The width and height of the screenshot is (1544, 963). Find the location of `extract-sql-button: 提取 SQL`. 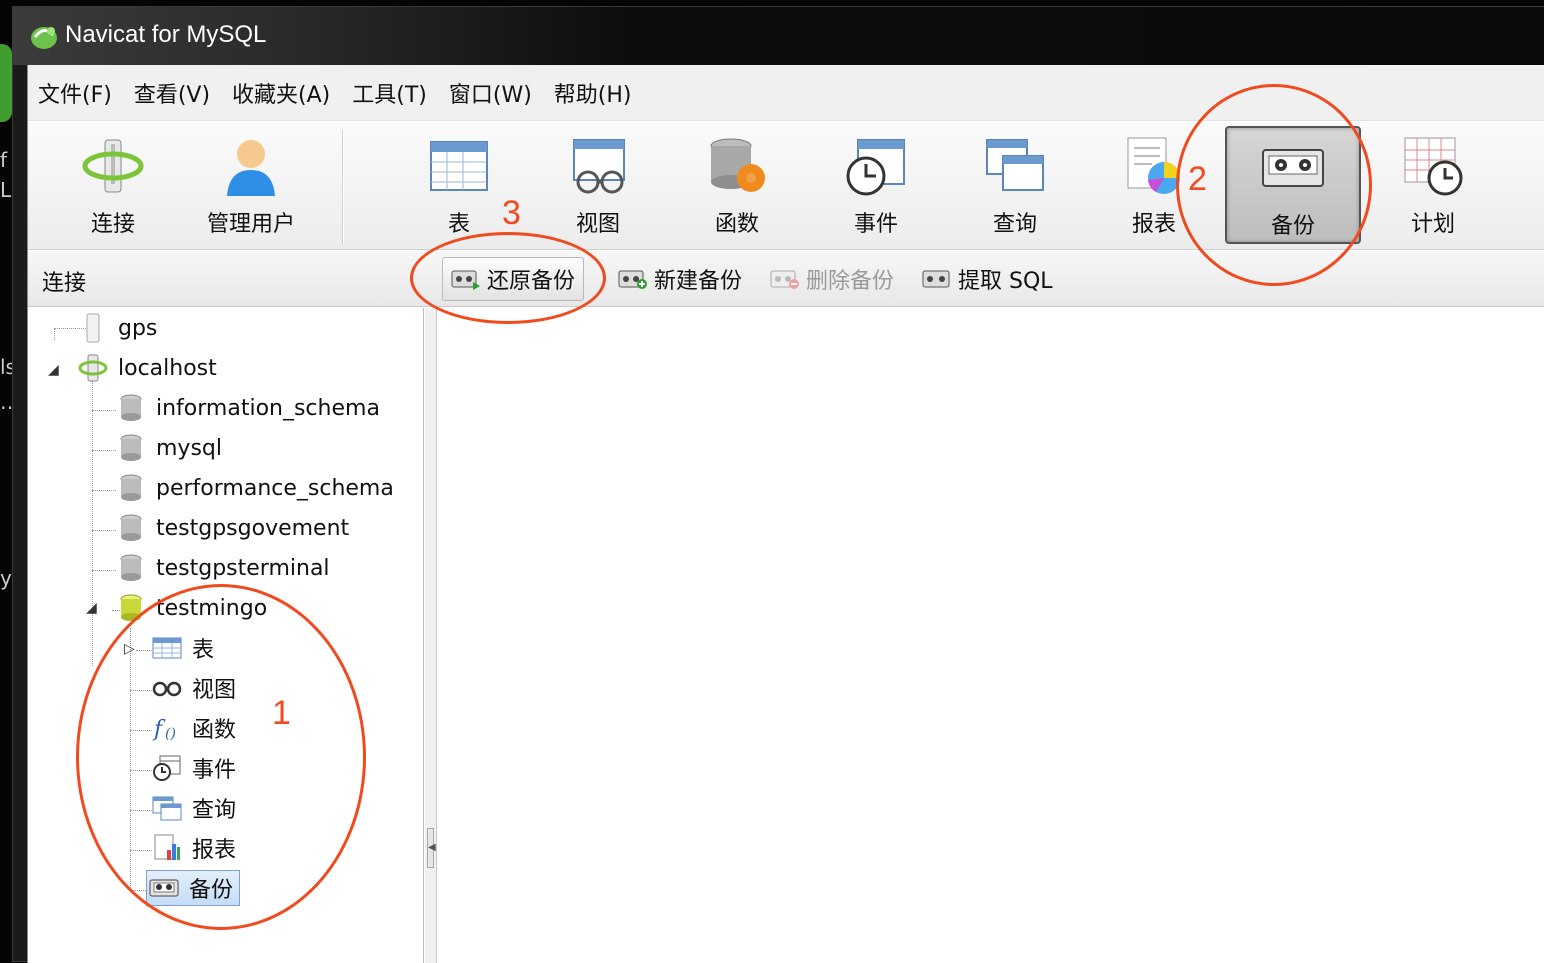

extract-sql-button: 提取 SQL is located at coordinates (987, 279).